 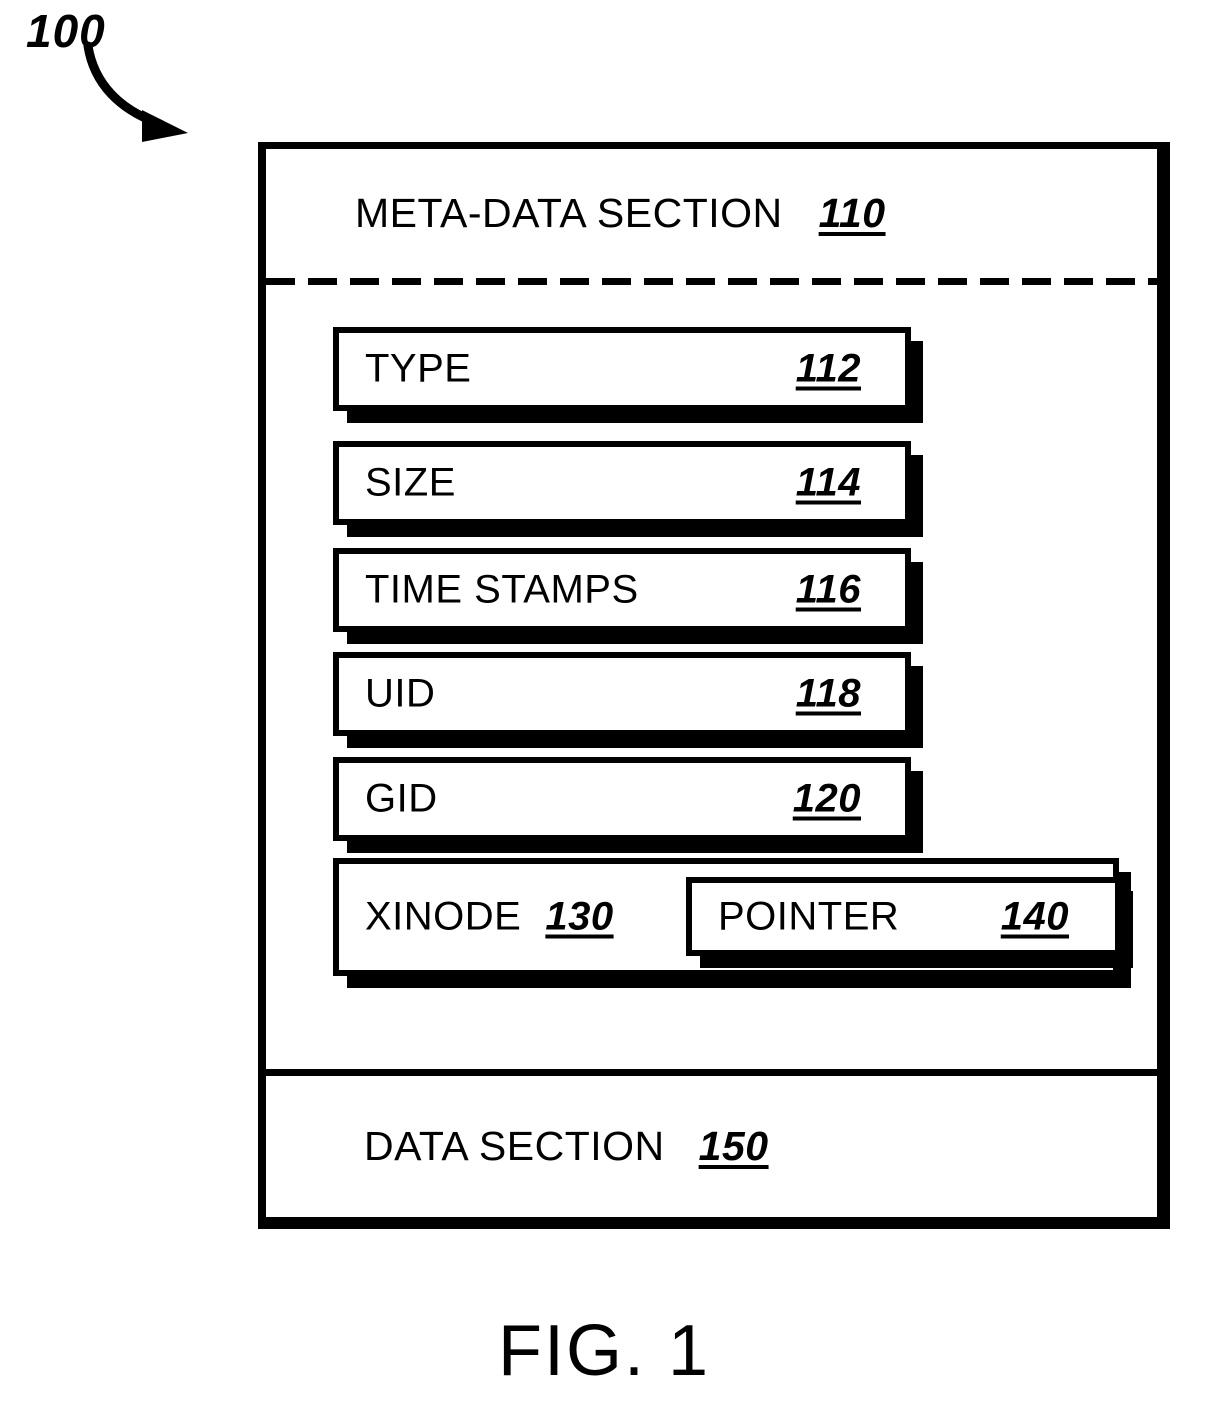 I want to click on meta-data-section-ref: 110, so click(x=852, y=213).